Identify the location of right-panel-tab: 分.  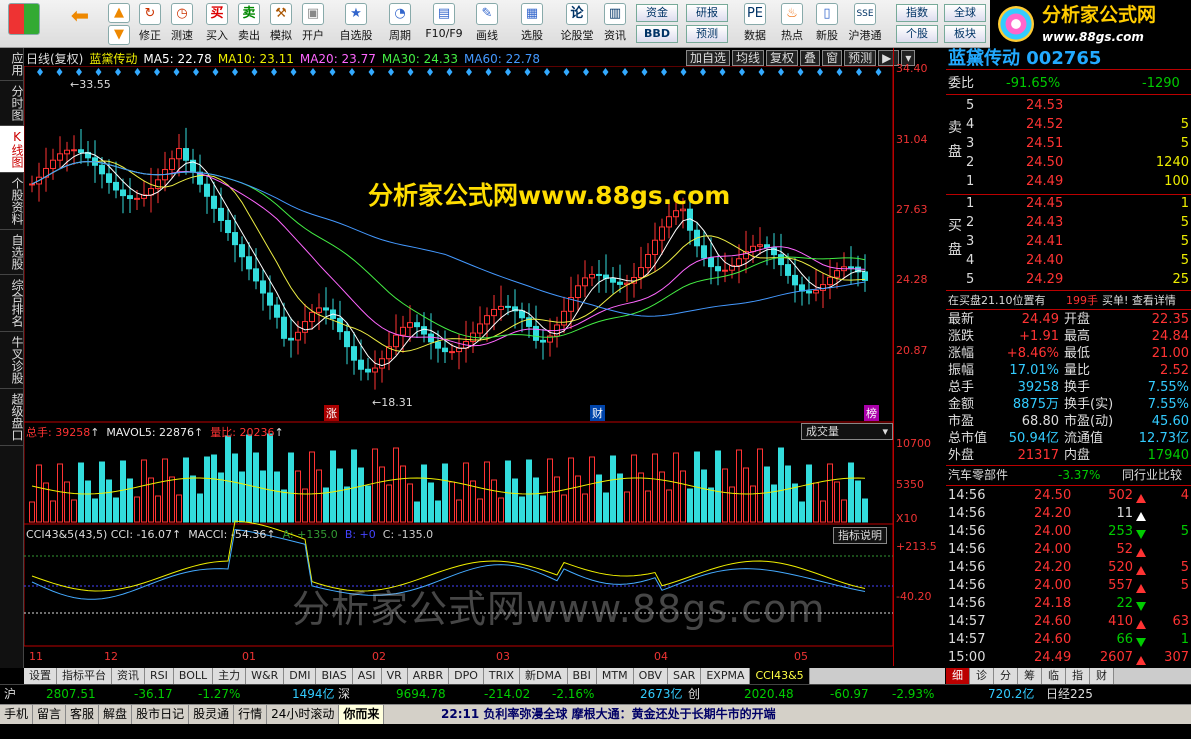
(1006, 676).